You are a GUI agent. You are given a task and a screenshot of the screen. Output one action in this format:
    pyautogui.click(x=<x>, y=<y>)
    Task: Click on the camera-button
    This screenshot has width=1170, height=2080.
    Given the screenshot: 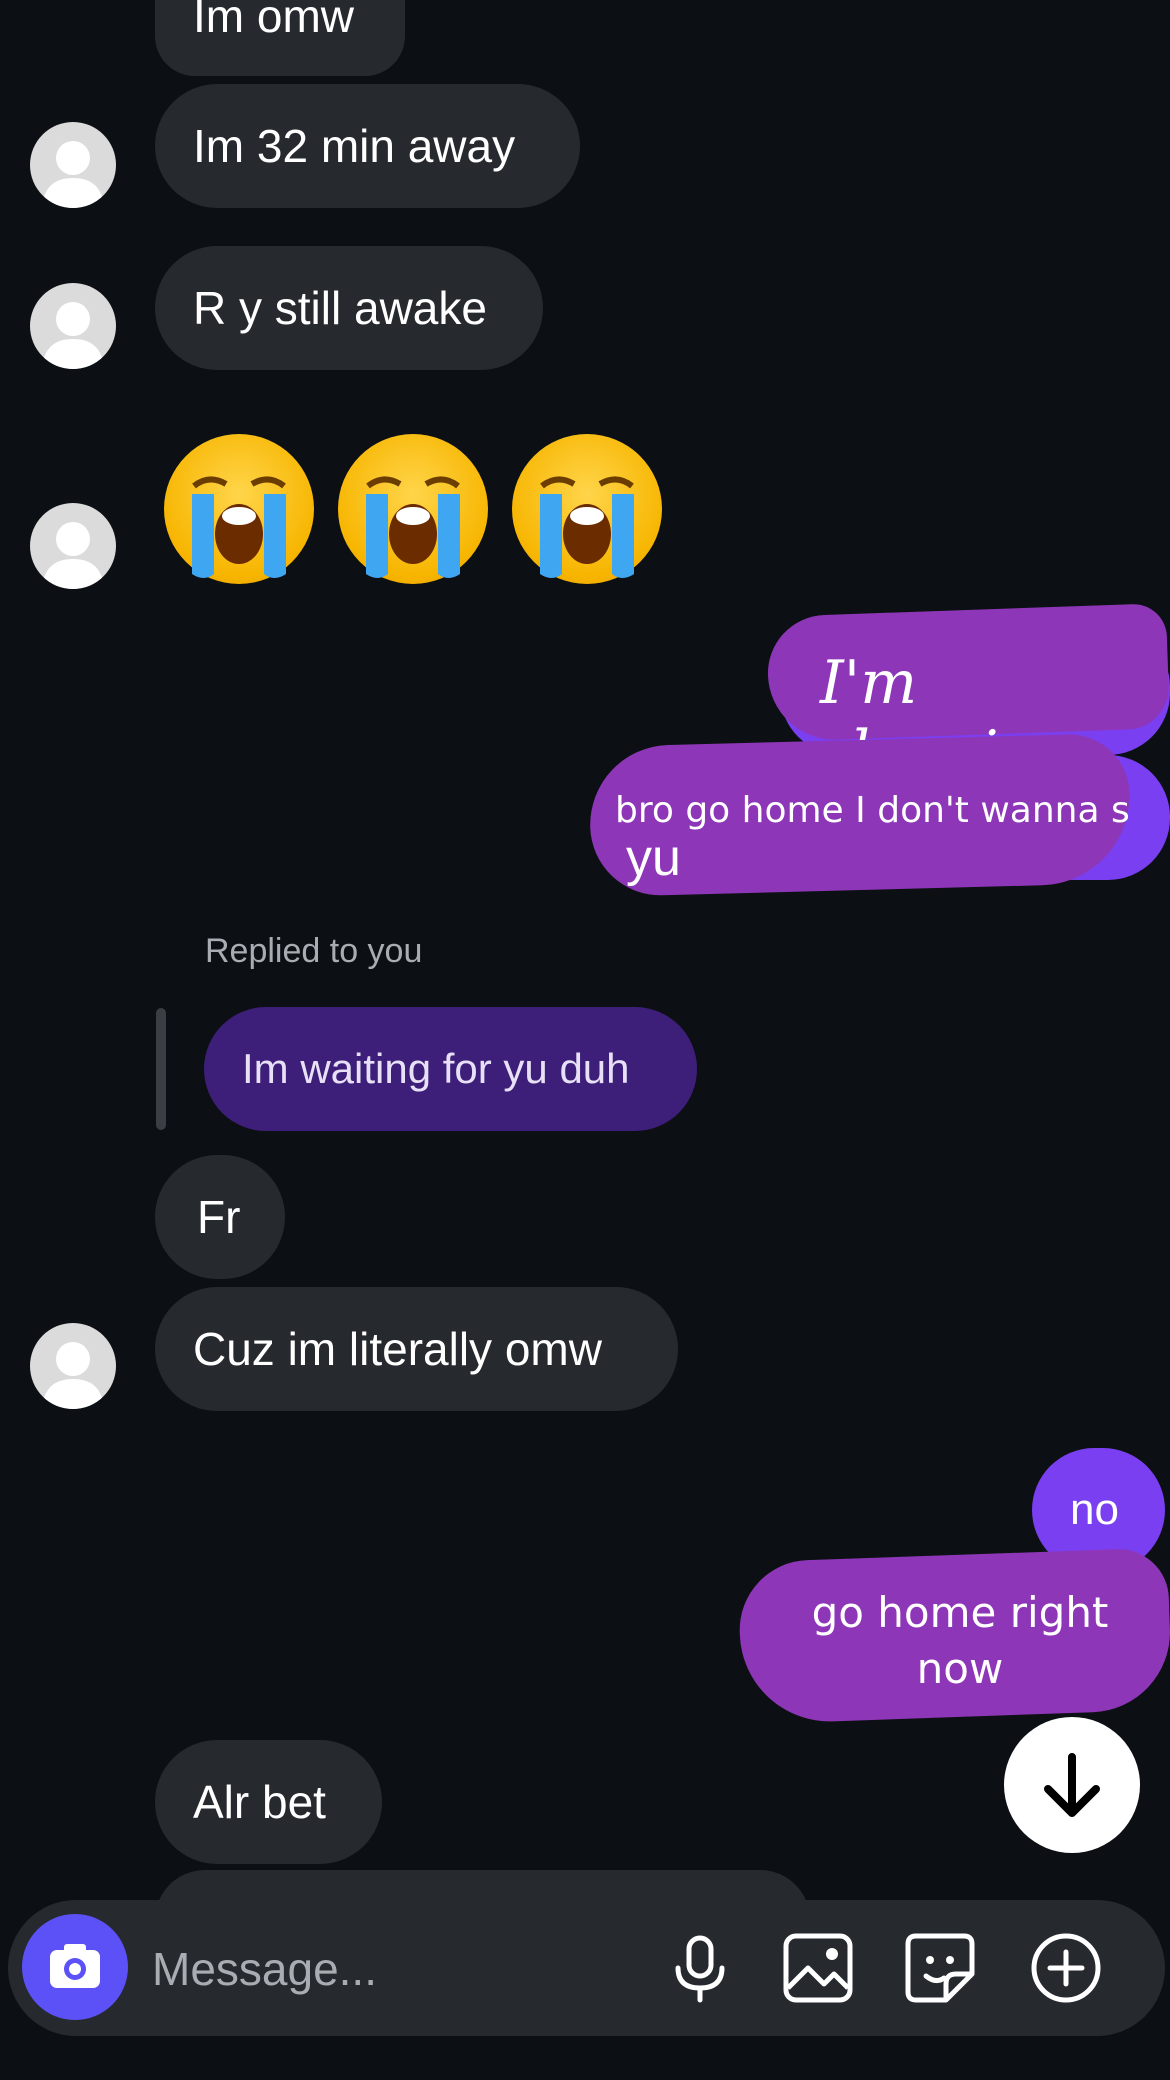 What is the action you would take?
    pyautogui.click(x=75, y=1967)
    